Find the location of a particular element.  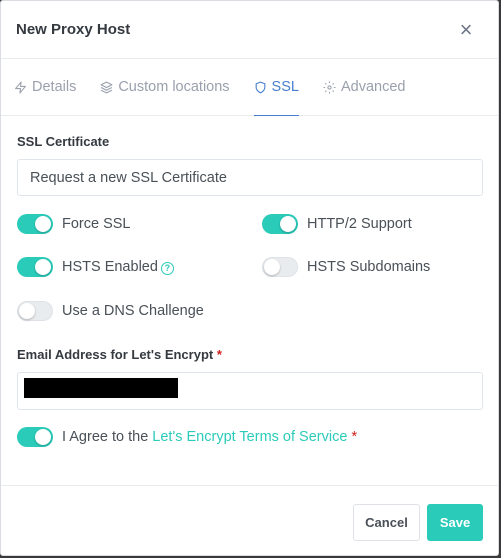

save-button: Save is located at coordinates (455, 522).